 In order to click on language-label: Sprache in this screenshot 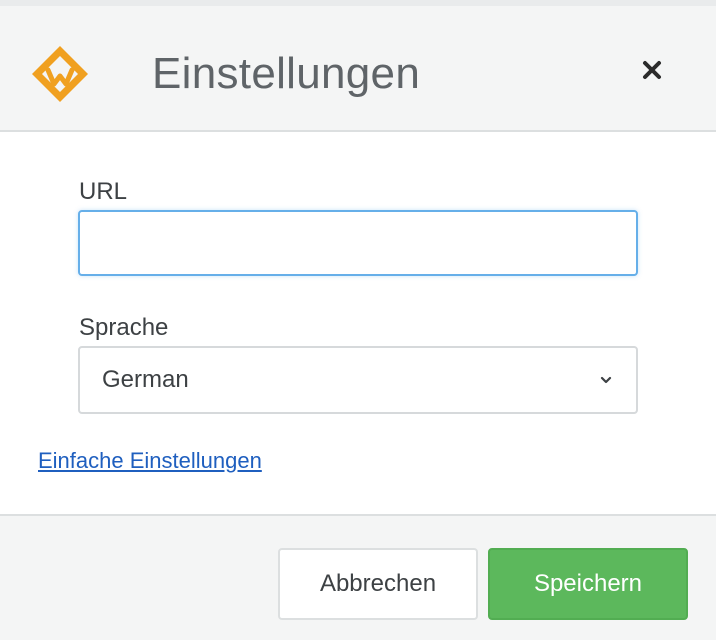, I will do `click(124, 327)`.